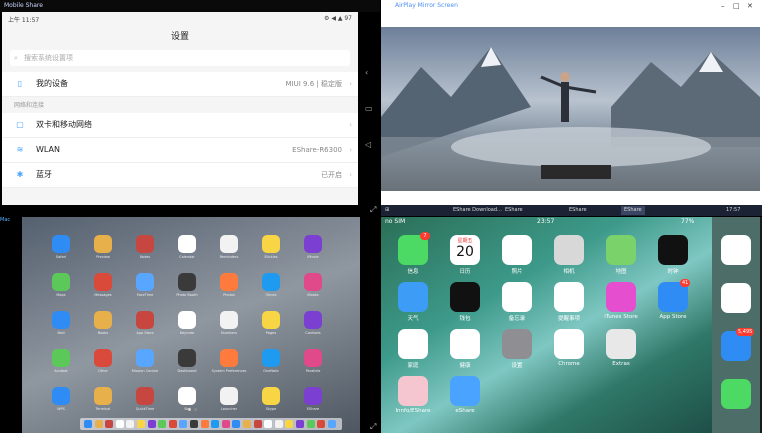  What do you see at coordinates (723, 6) in the screenshot?
I see `minimize-icon: –` at bounding box center [723, 6].